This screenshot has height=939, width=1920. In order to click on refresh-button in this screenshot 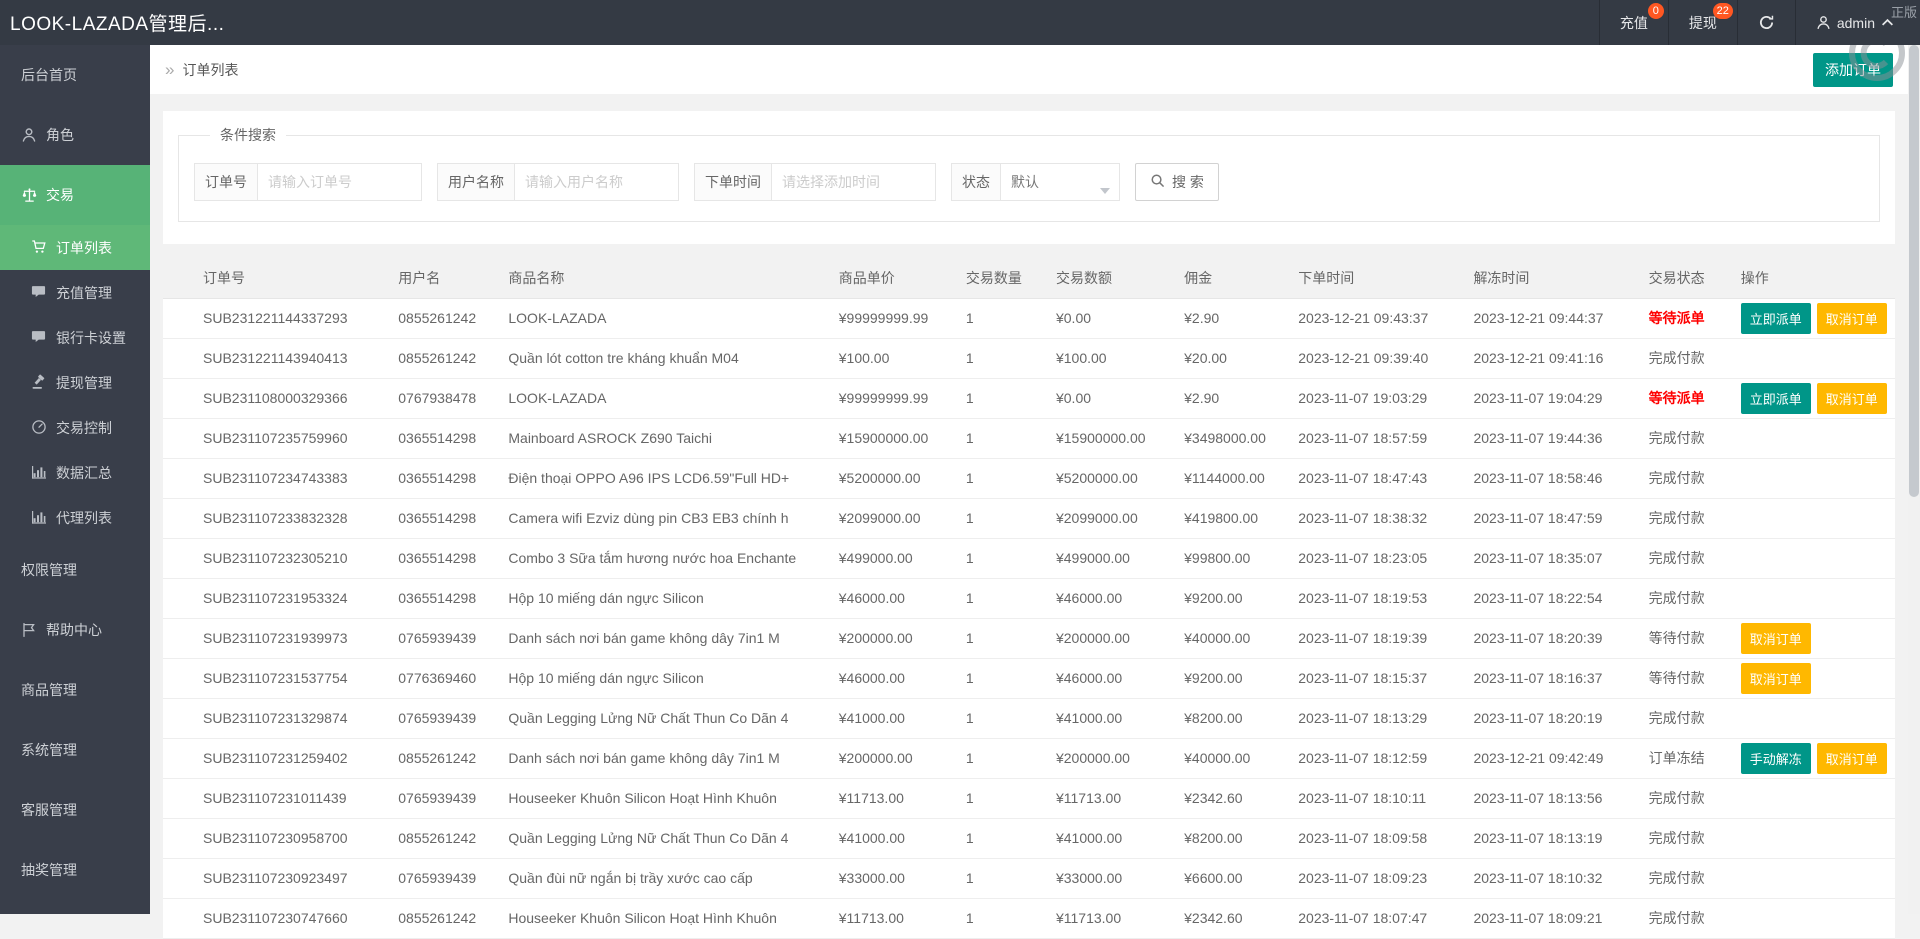, I will do `click(1766, 22)`.